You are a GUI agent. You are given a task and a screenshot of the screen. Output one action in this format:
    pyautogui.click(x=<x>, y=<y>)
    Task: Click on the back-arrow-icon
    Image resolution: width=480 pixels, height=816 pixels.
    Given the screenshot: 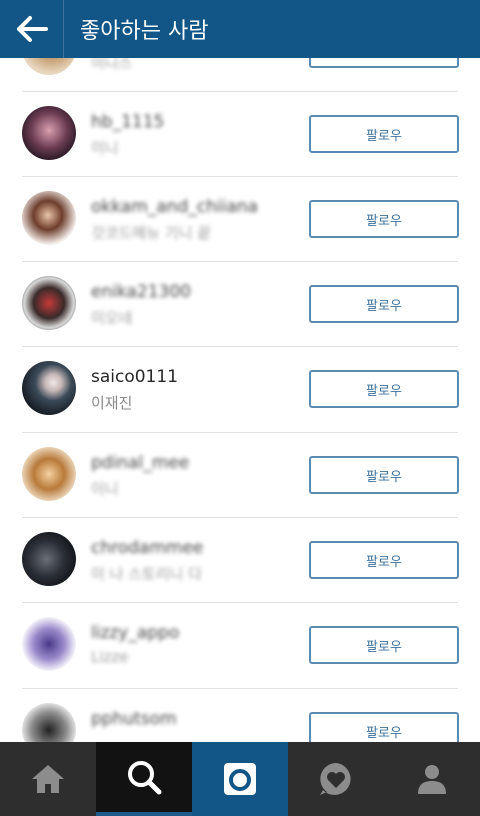 What is the action you would take?
    pyautogui.click(x=32, y=29)
    